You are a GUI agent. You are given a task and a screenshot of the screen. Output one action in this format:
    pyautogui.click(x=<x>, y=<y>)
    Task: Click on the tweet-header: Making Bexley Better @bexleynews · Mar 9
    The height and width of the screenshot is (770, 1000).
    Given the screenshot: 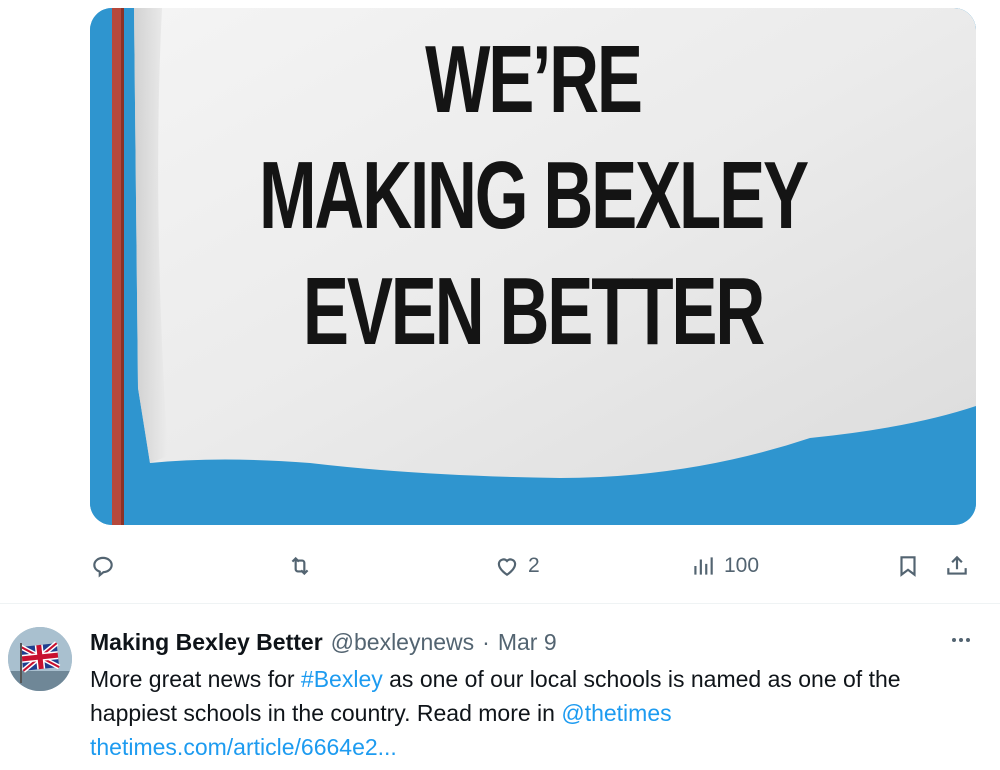 What is the action you would take?
    pyautogui.click(x=535, y=642)
    